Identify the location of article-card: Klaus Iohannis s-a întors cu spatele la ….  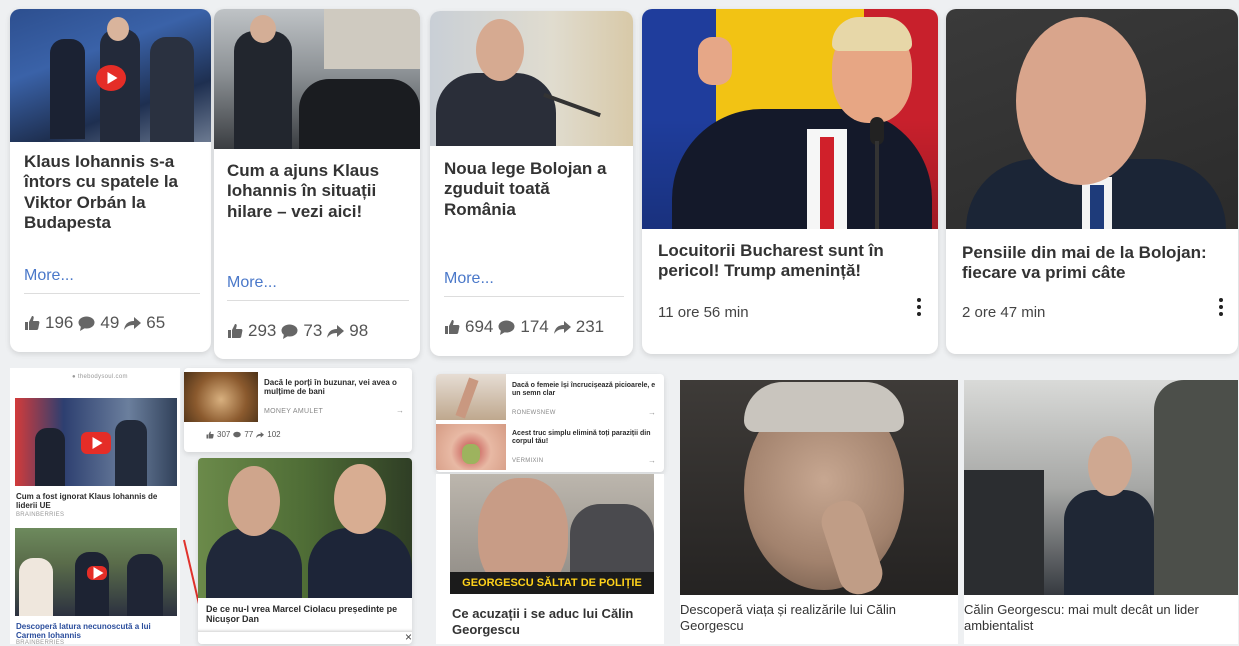
(110, 180).